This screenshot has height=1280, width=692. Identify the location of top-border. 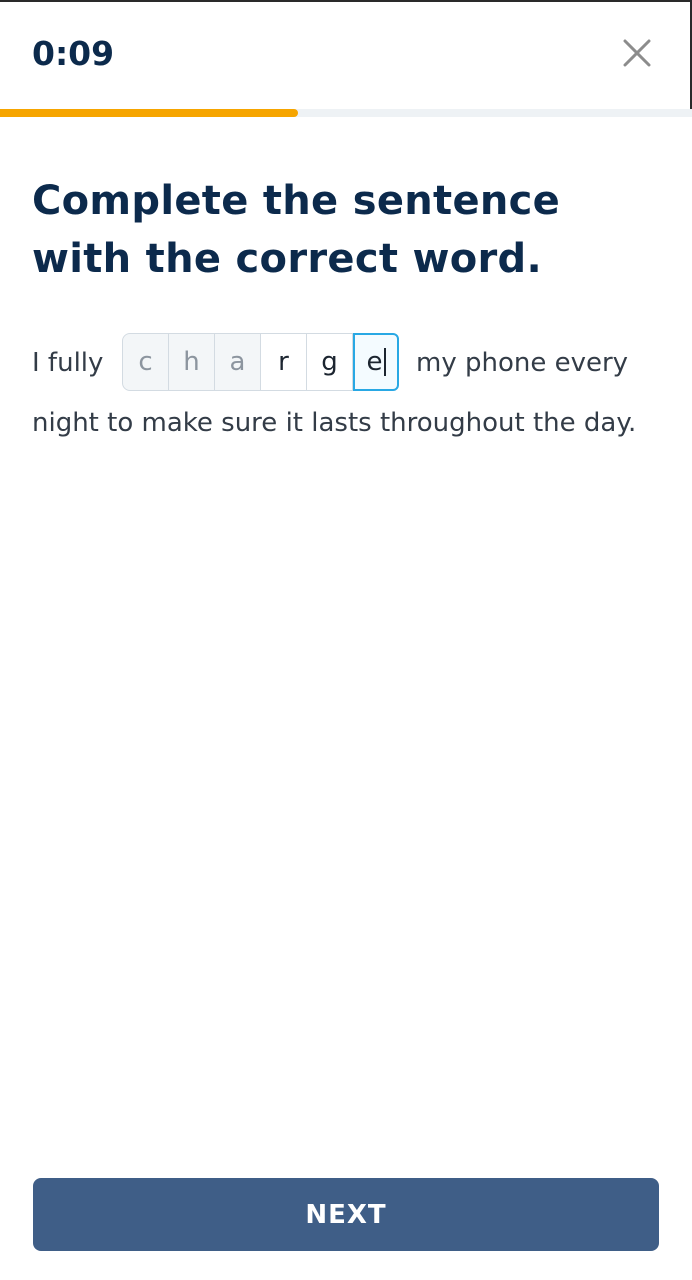
(346, 1).